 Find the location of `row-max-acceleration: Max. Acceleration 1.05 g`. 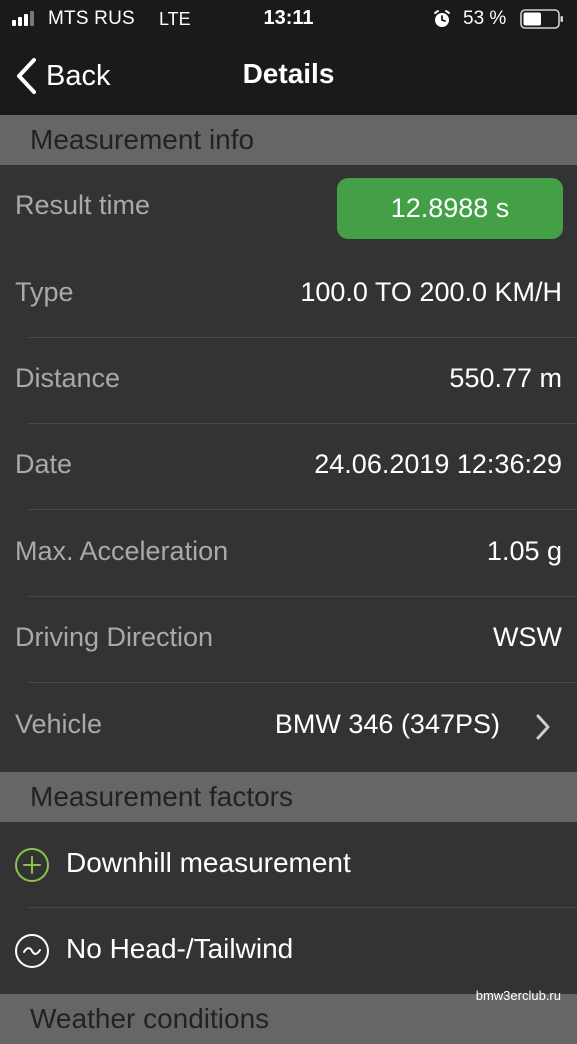

row-max-acceleration: Max. Acceleration 1.05 g is located at coordinates (288, 554).